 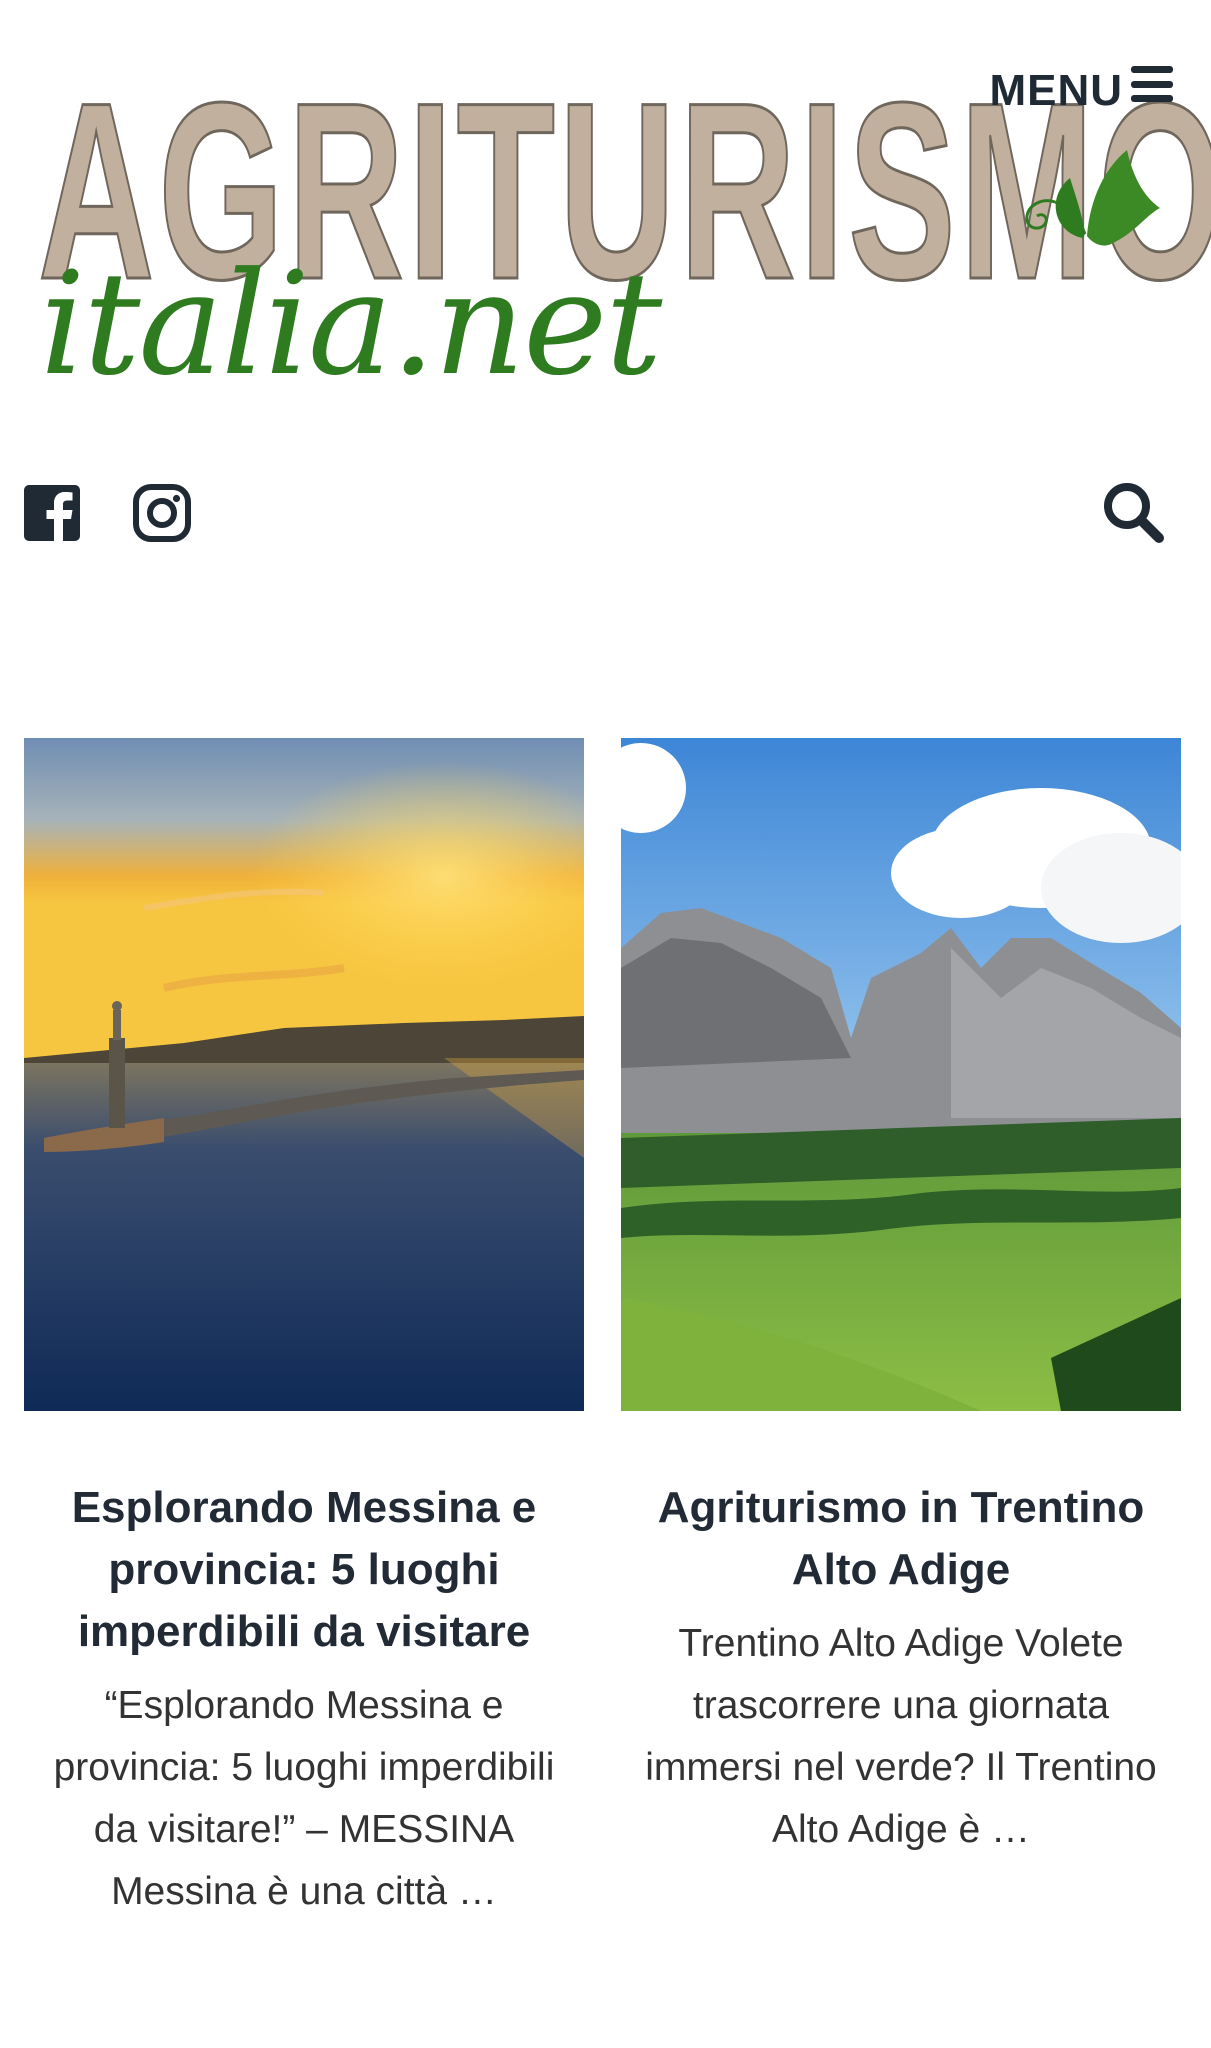 I want to click on social-links, so click(x=107, y=513).